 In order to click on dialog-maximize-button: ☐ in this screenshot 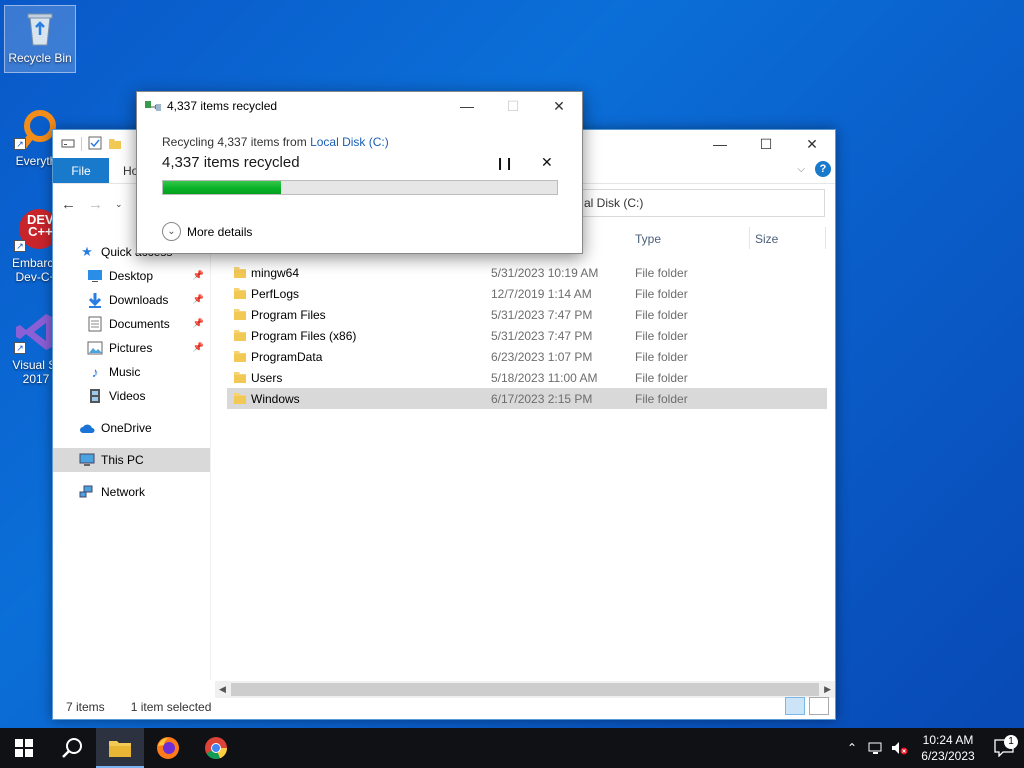, I will do `click(513, 105)`.